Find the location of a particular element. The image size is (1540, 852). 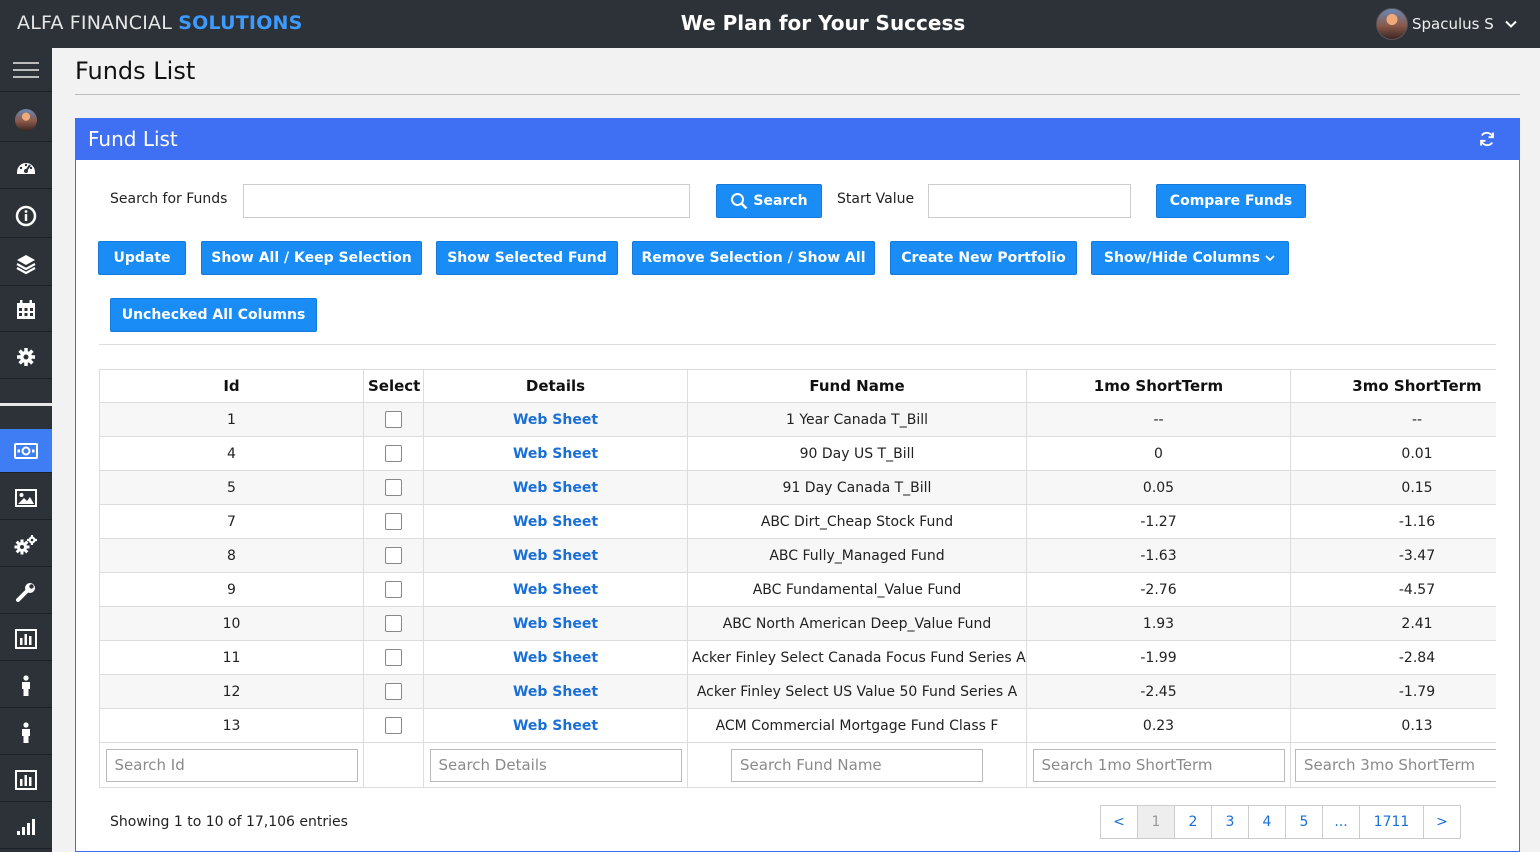

cell-id: 7 is located at coordinates (231, 521).